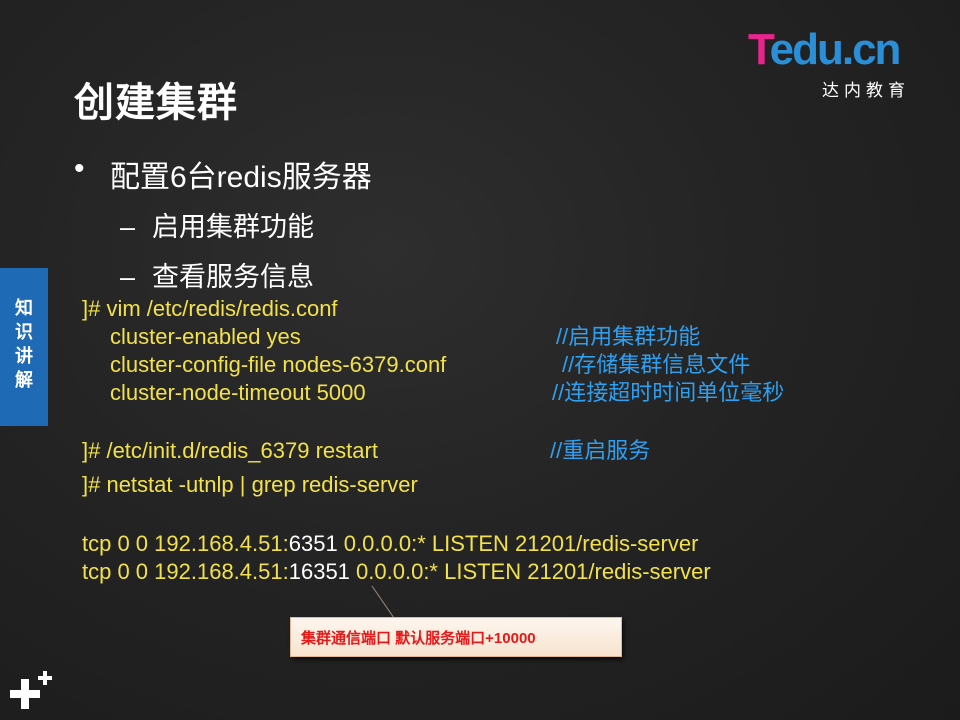 This screenshot has height=720, width=960. I want to click on side-tab-char: 知, so click(24, 308).